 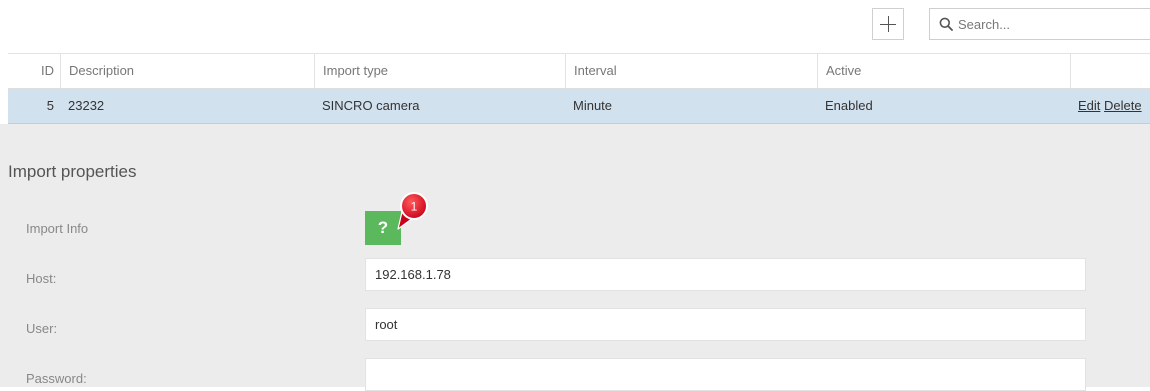 What do you see at coordinates (57, 228) in the screenshot?
I see `import-info-label: Import Info` at bounding box center [57, 228].